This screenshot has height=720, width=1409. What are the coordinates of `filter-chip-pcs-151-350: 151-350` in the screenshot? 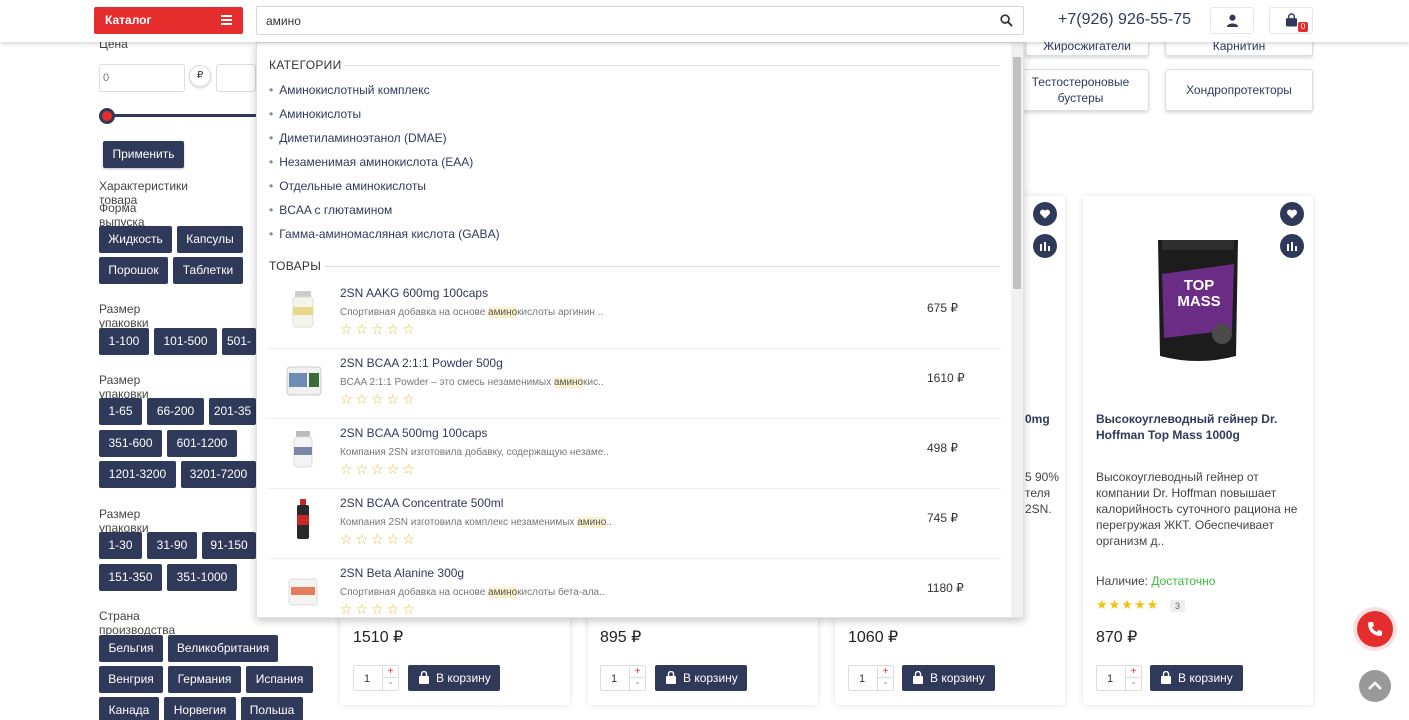 It's located at (130, 577).